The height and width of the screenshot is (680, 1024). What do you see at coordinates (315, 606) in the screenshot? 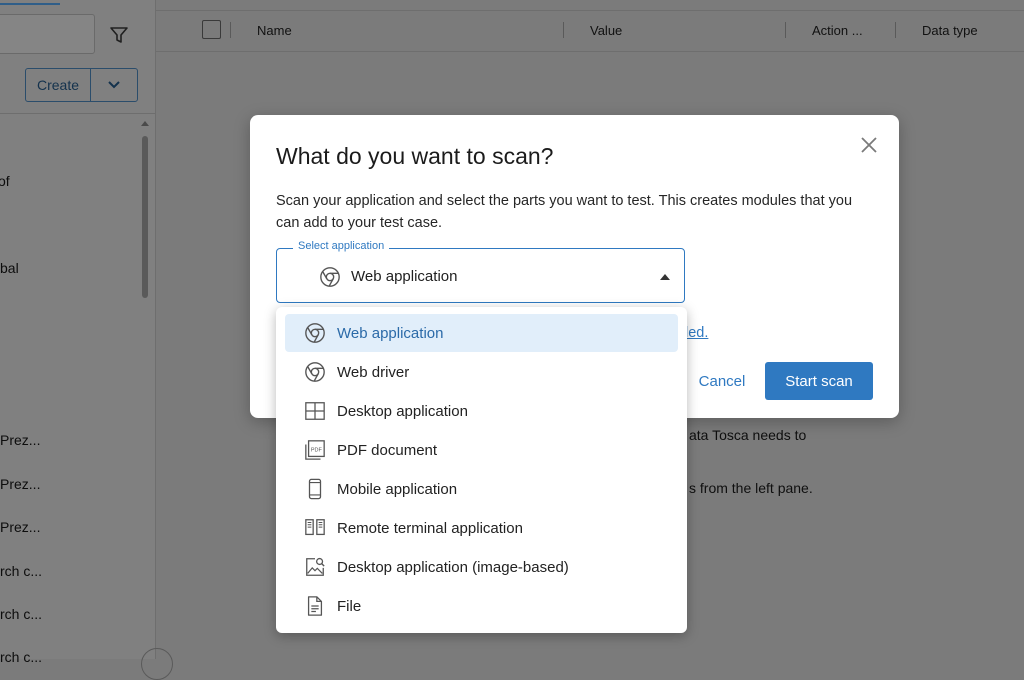
I see `file-icon` at bounding box center [315, 606].